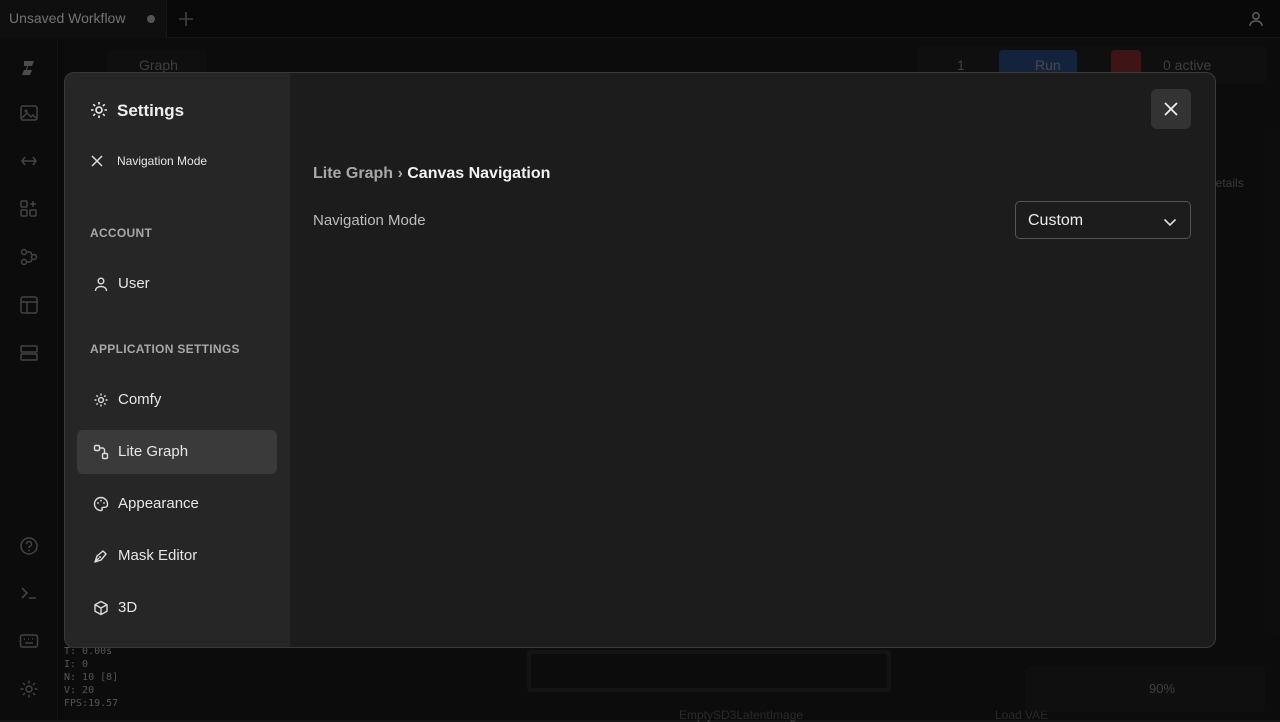 The width and height of the screenshot is (1280, 722). I want to click on nav-item-label: User, so click(134, 283).